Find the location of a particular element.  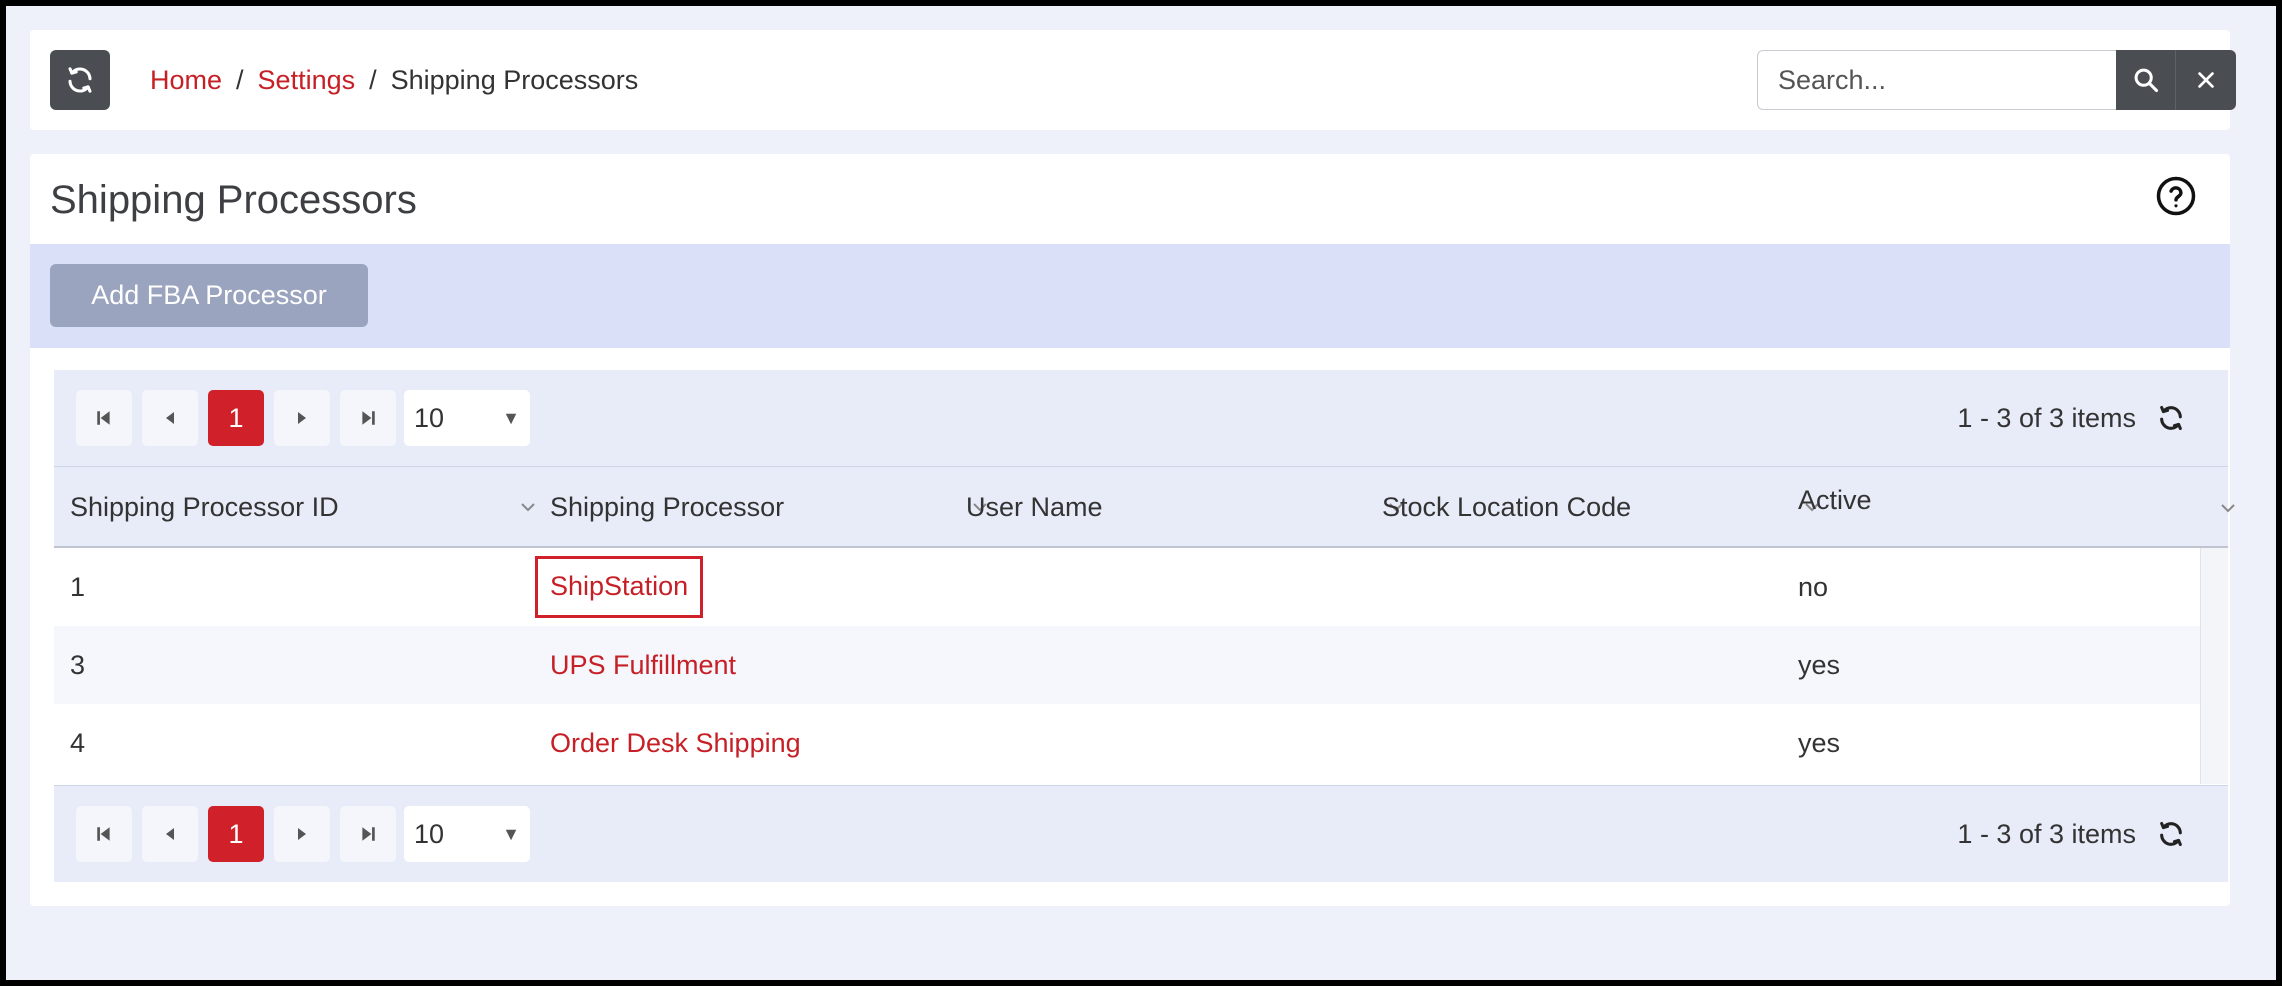

search-input is located at coordinates (1936, 80).